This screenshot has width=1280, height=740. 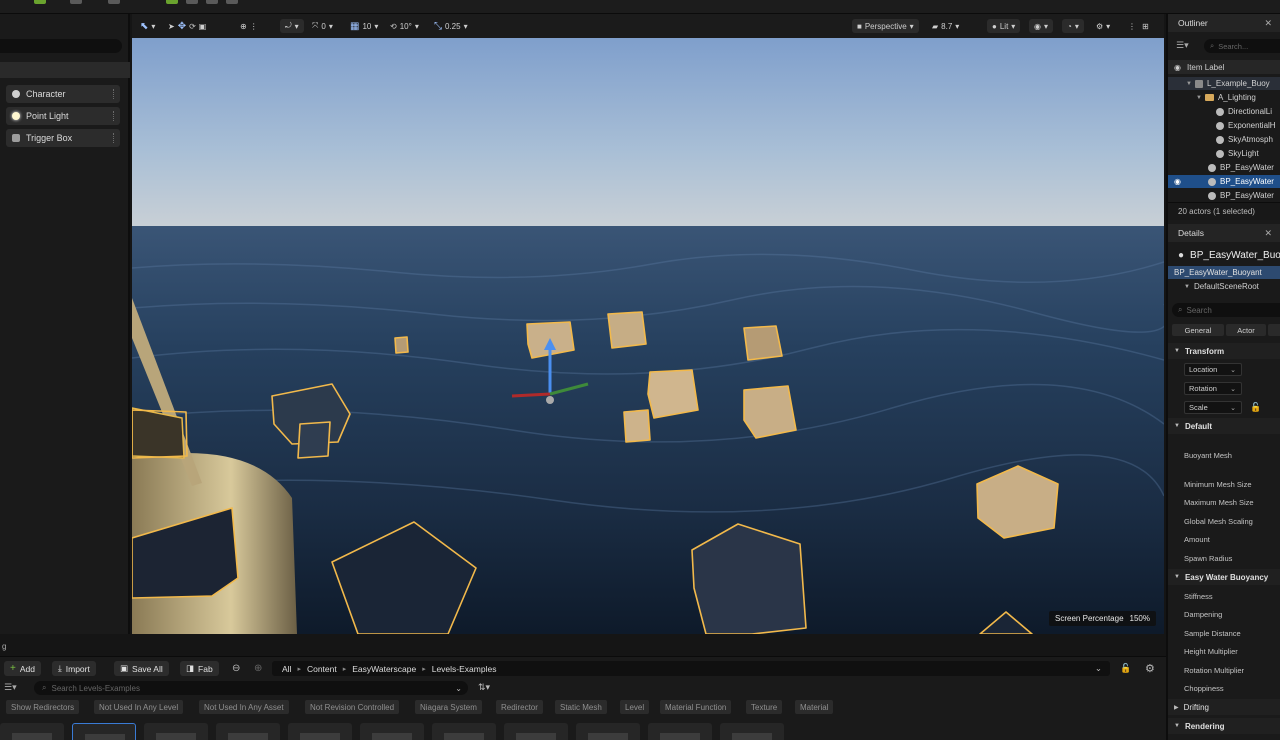 I want to click on details-search-input: ⌕ Search, so click(x=1226, y=310).